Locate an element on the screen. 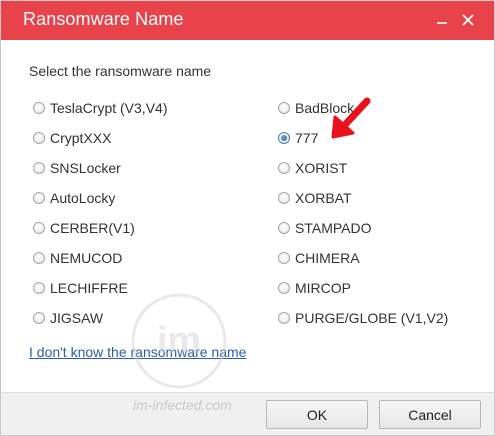 The width and height of the screenshot is (495, 436). radio-option-badblock: BadBlock is located at coordinates (316, 108).